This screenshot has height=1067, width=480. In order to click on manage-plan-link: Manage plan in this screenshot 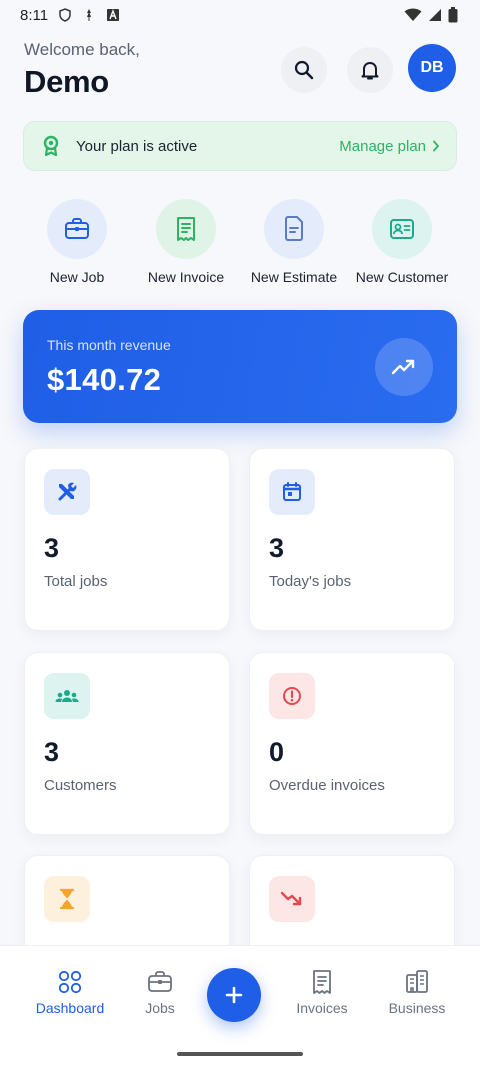, I will do `click(389, 146)`.